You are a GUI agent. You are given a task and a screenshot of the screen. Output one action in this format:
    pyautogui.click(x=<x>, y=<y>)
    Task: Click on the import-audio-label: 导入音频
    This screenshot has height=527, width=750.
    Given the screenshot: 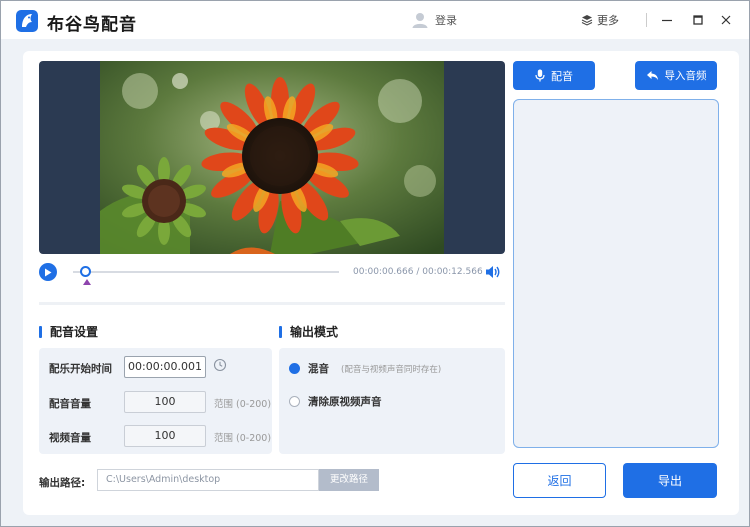 What is the action you would take?
    pyautogui.click(x=685, y=76)
    